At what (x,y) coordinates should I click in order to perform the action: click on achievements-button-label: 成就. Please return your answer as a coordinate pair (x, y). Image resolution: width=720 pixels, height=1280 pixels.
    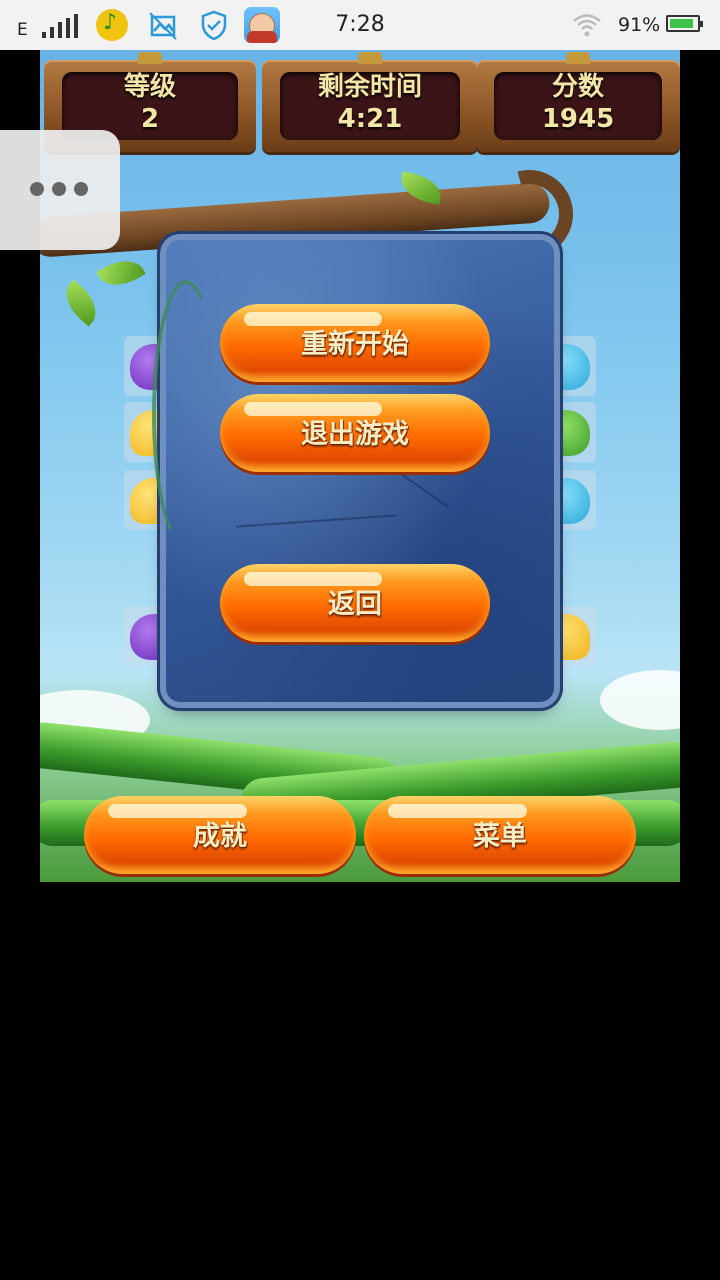
    Looking at the image, I should click on (220, 836).